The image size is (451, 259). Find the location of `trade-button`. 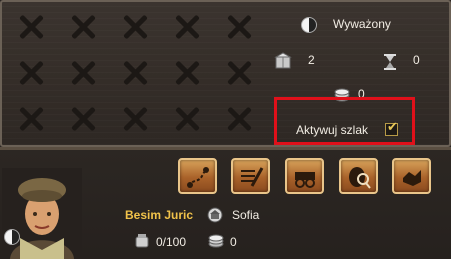

trade-button is located at coordinates (411, 176).